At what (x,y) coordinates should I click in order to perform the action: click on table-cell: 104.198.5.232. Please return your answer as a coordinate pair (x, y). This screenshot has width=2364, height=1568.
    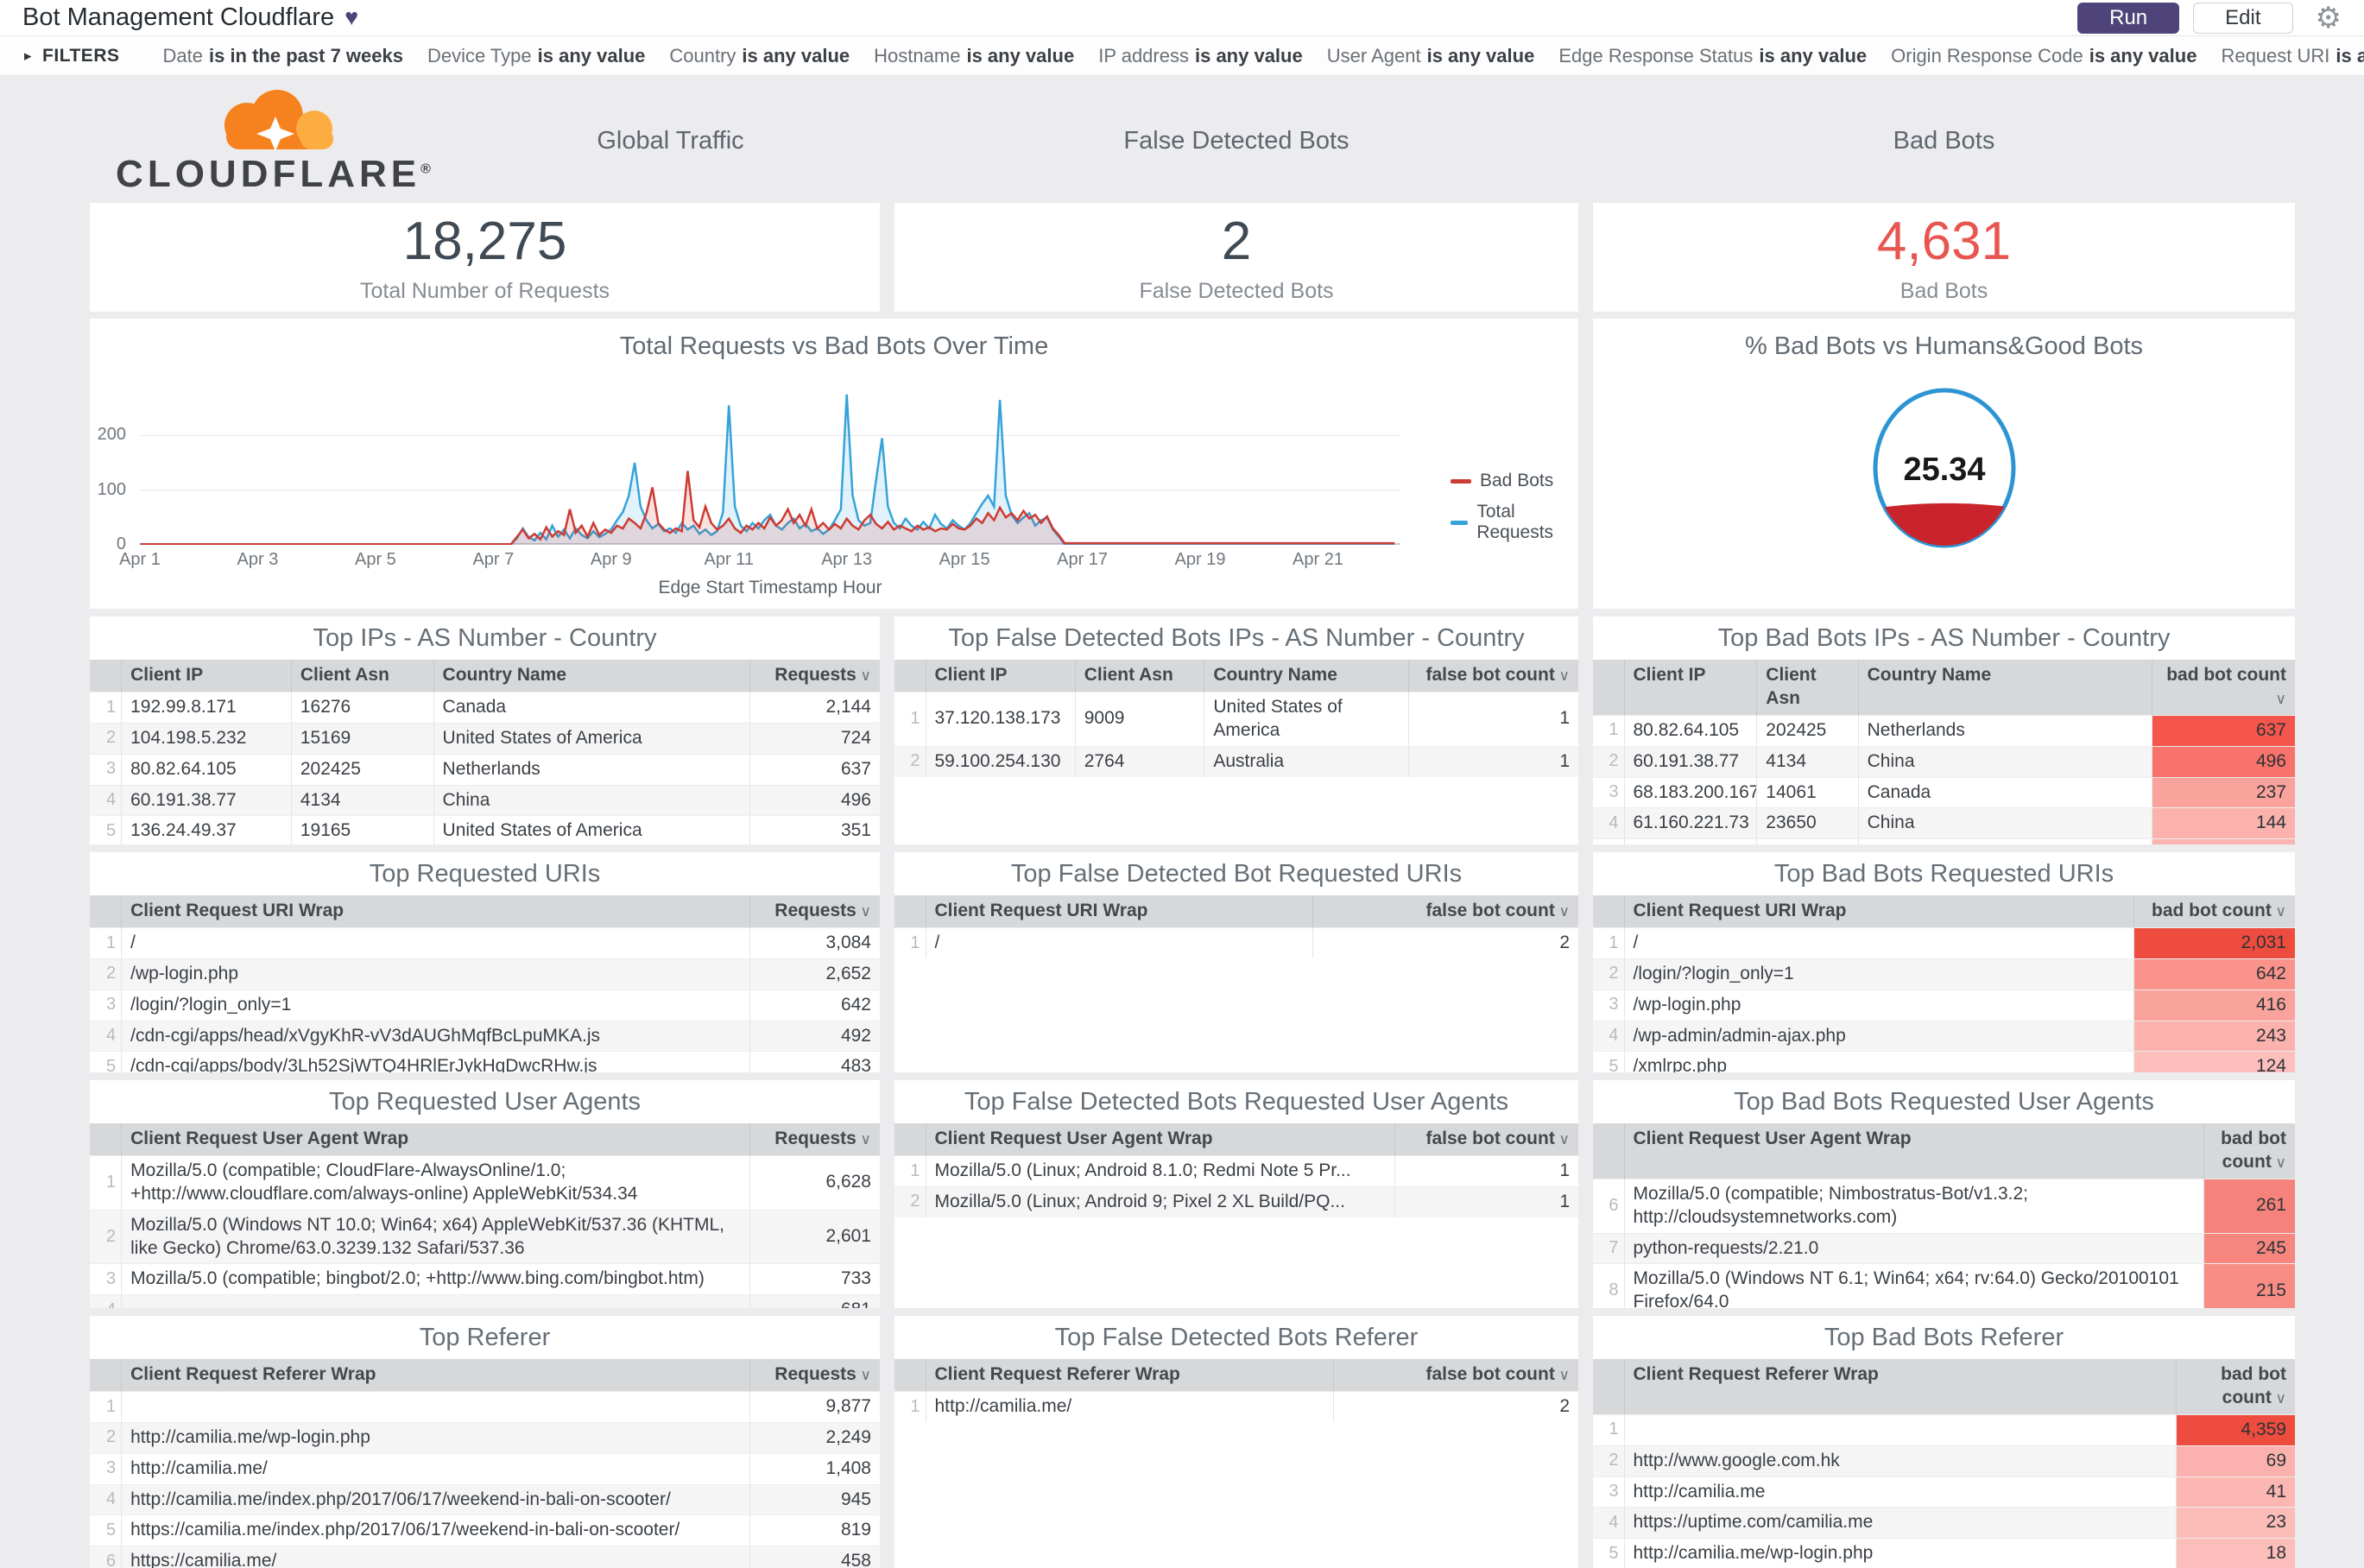
    Looking at the image, I should click on (206, 738).